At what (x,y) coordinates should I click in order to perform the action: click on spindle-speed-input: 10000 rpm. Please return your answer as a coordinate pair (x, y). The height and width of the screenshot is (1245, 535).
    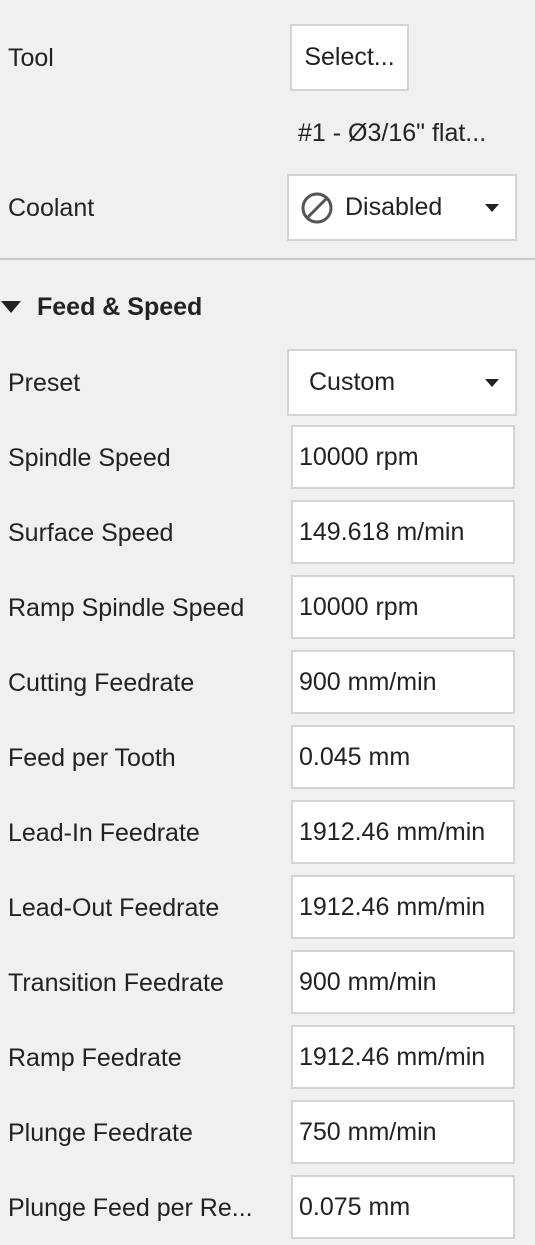
    Looking at the image, I should click on (403, 457).